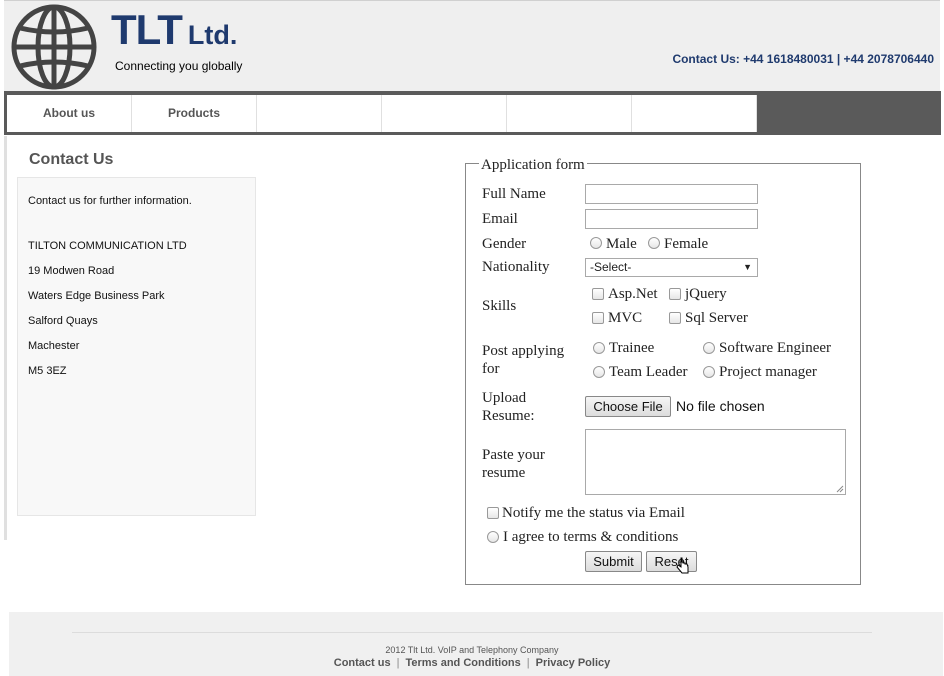 This screenshot has height=676, width=944. Describe the element at coordinates (625, 318) in the screenshot. I see `skill-mvc-label: MVC` at that location.